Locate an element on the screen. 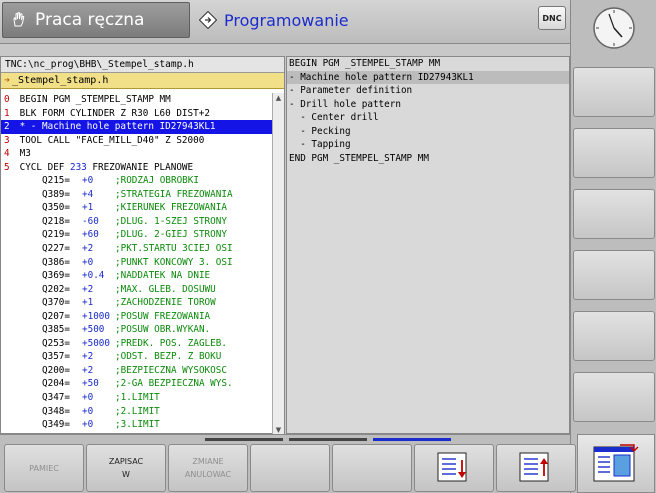  param-value: +60 is located at coordinates (90, 235).